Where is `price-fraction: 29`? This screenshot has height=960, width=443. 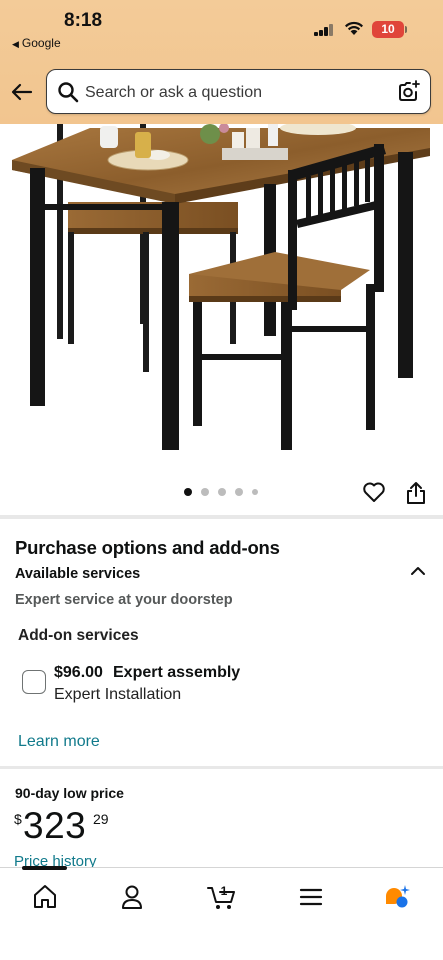
price-fraction: 29 is located at coordinates (101, 819).